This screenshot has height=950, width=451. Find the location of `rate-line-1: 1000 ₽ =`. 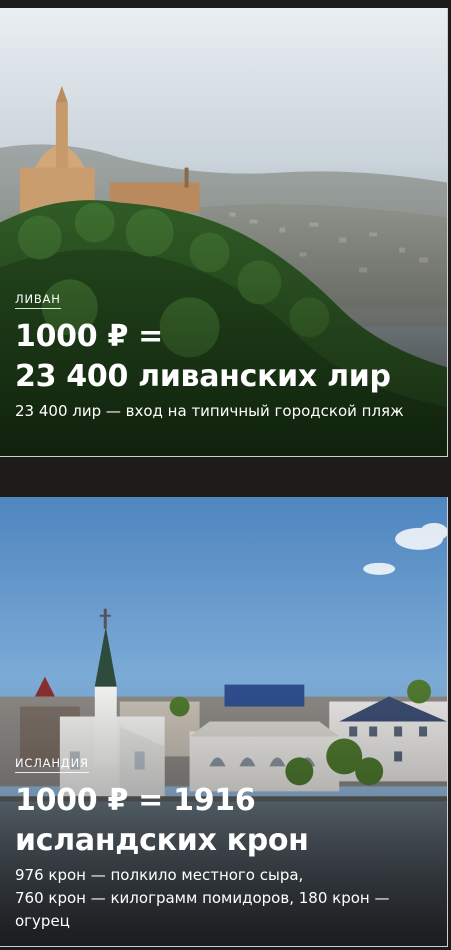

rate-line-1: 1000 ₽ = is located at coordinates (89, 336).